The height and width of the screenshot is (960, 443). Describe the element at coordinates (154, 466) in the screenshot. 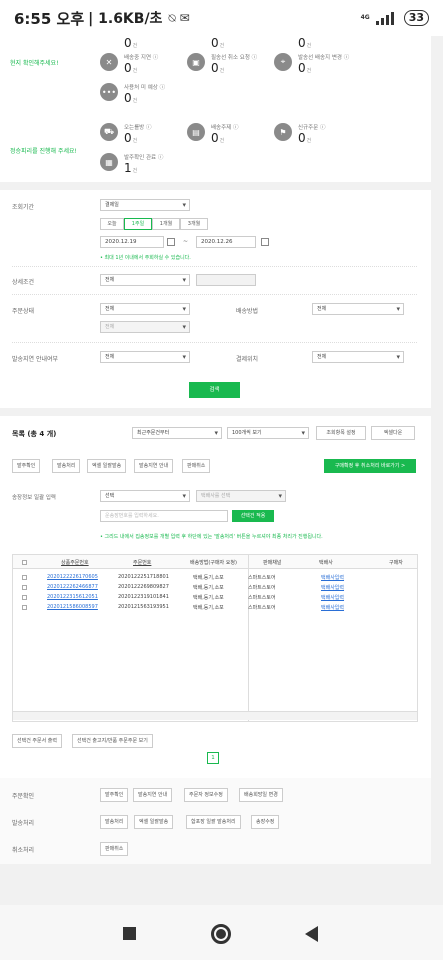

I see `tab-delay-notice: 발송지연 안내` at that location.